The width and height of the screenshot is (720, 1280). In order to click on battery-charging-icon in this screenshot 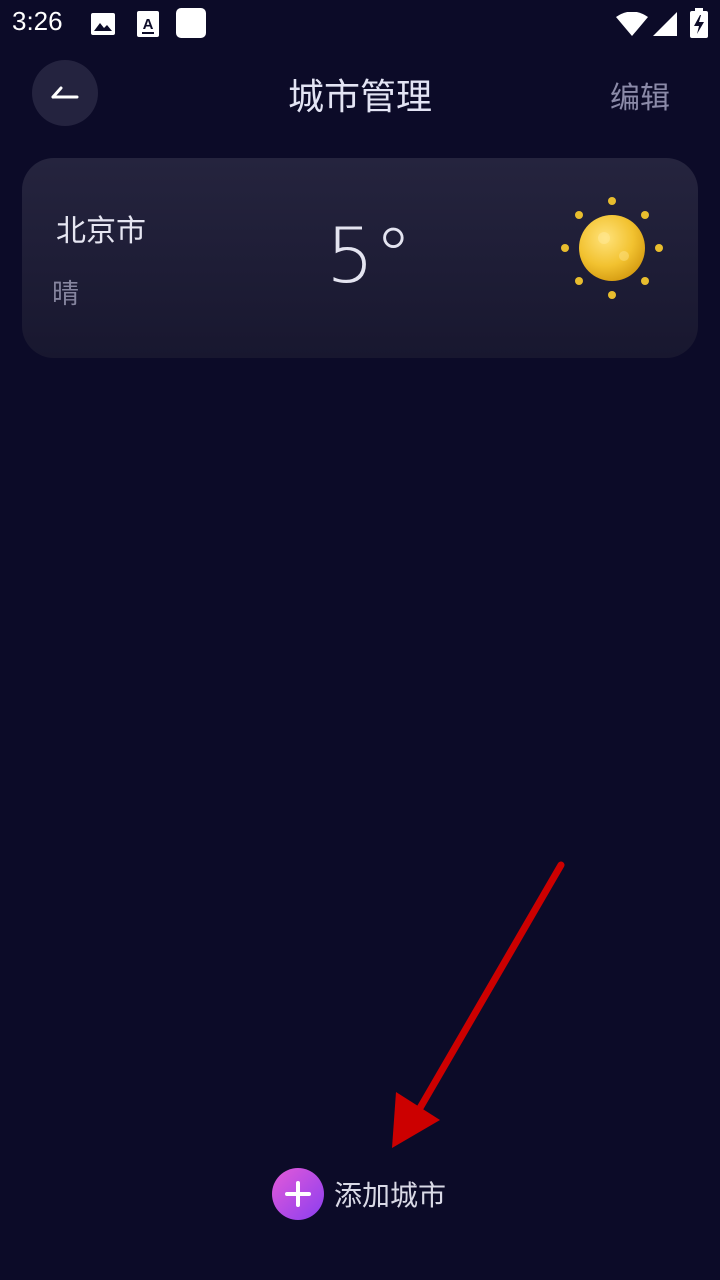, I will do `click(699, 23)`.